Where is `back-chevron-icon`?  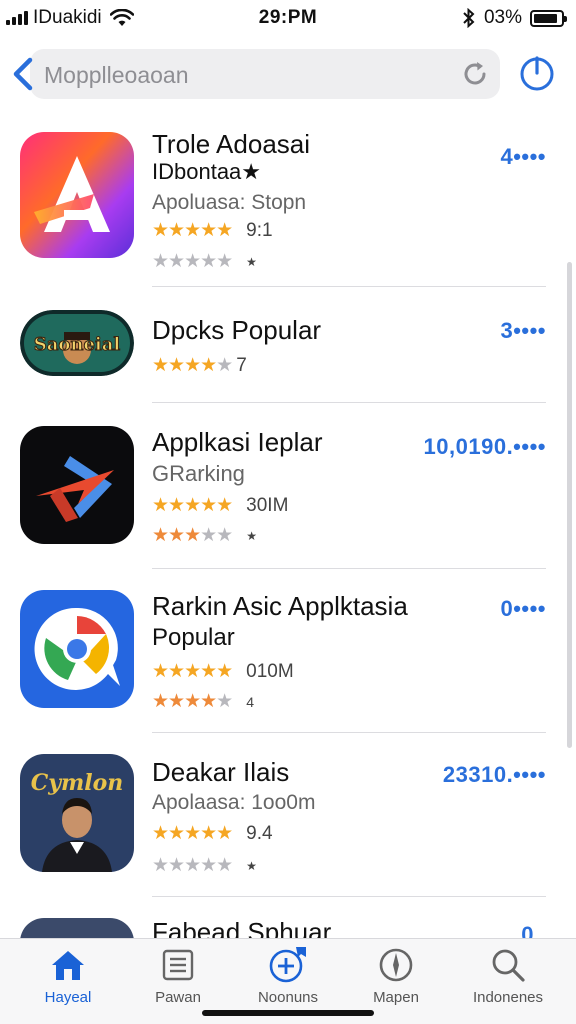 back-chevron-icon is located at coordinates (23, 74).